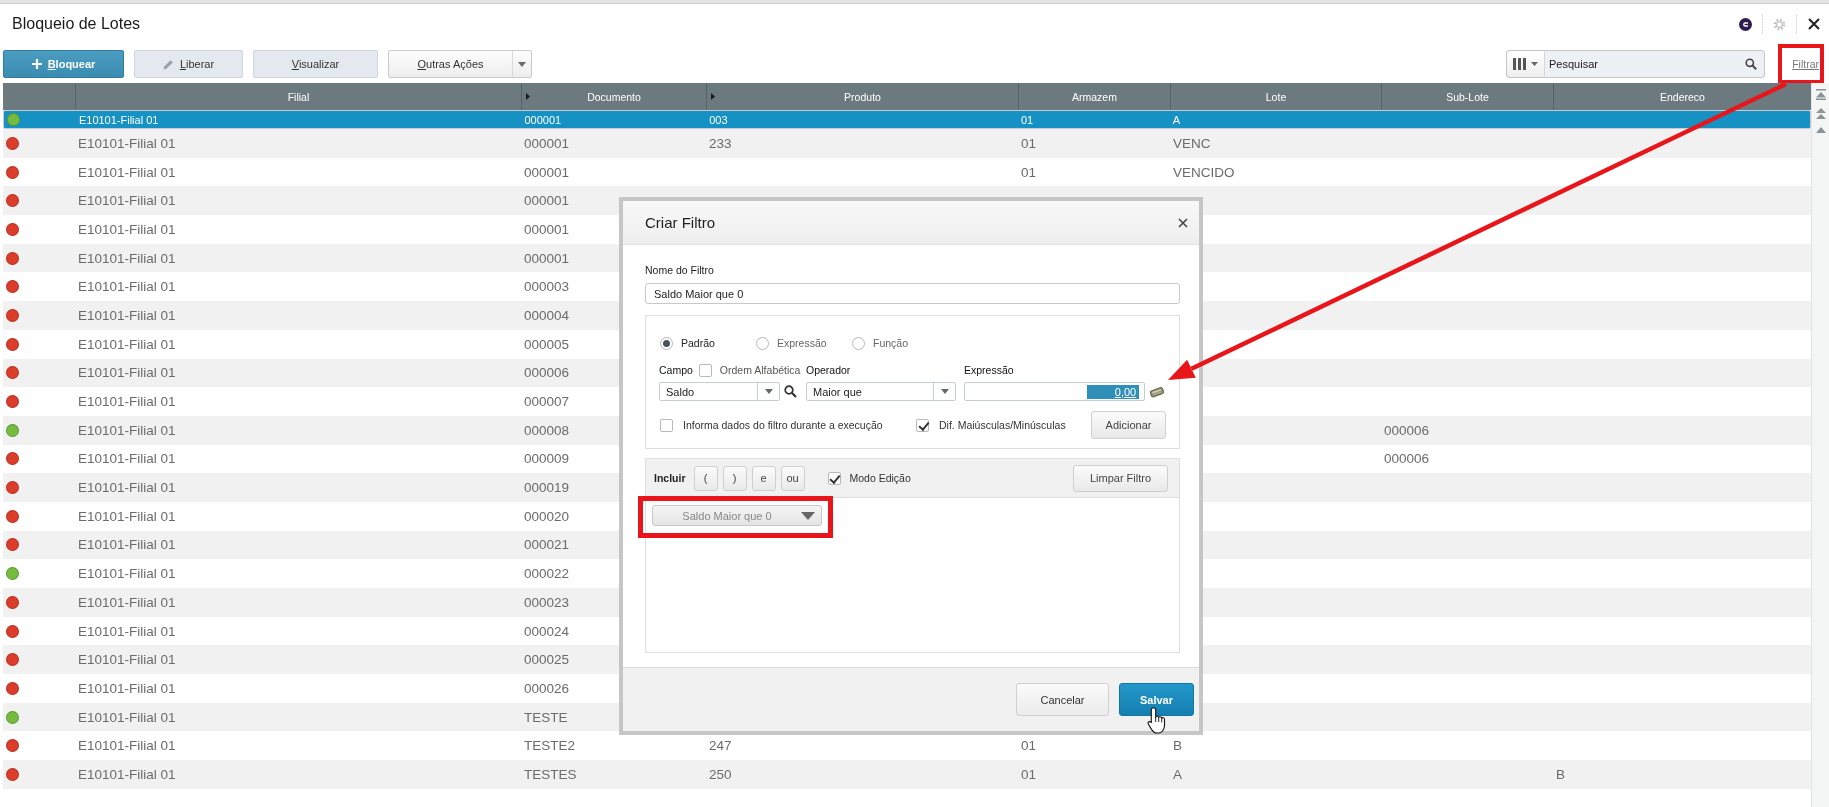 The width and height of the screenshot is (1829, 807). What do you see at coordinates (76, 24) in the screenshot?
I see `window-title: Bloqueio de Lotes` at bounding box center [76, 24].